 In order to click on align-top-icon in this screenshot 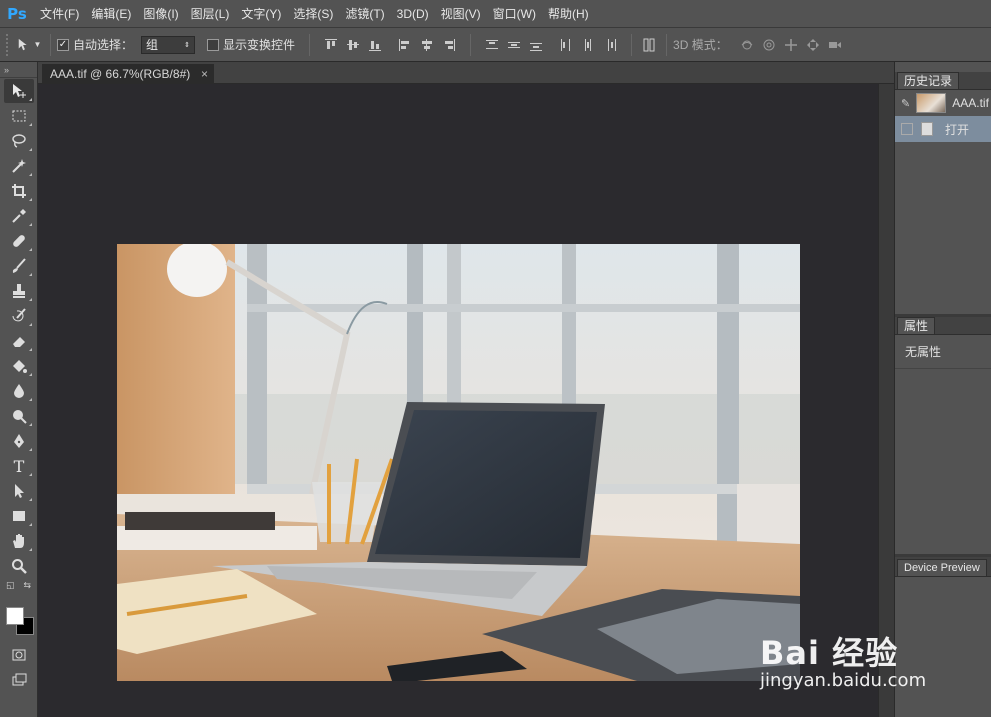, I will do `click(331, 45)`.